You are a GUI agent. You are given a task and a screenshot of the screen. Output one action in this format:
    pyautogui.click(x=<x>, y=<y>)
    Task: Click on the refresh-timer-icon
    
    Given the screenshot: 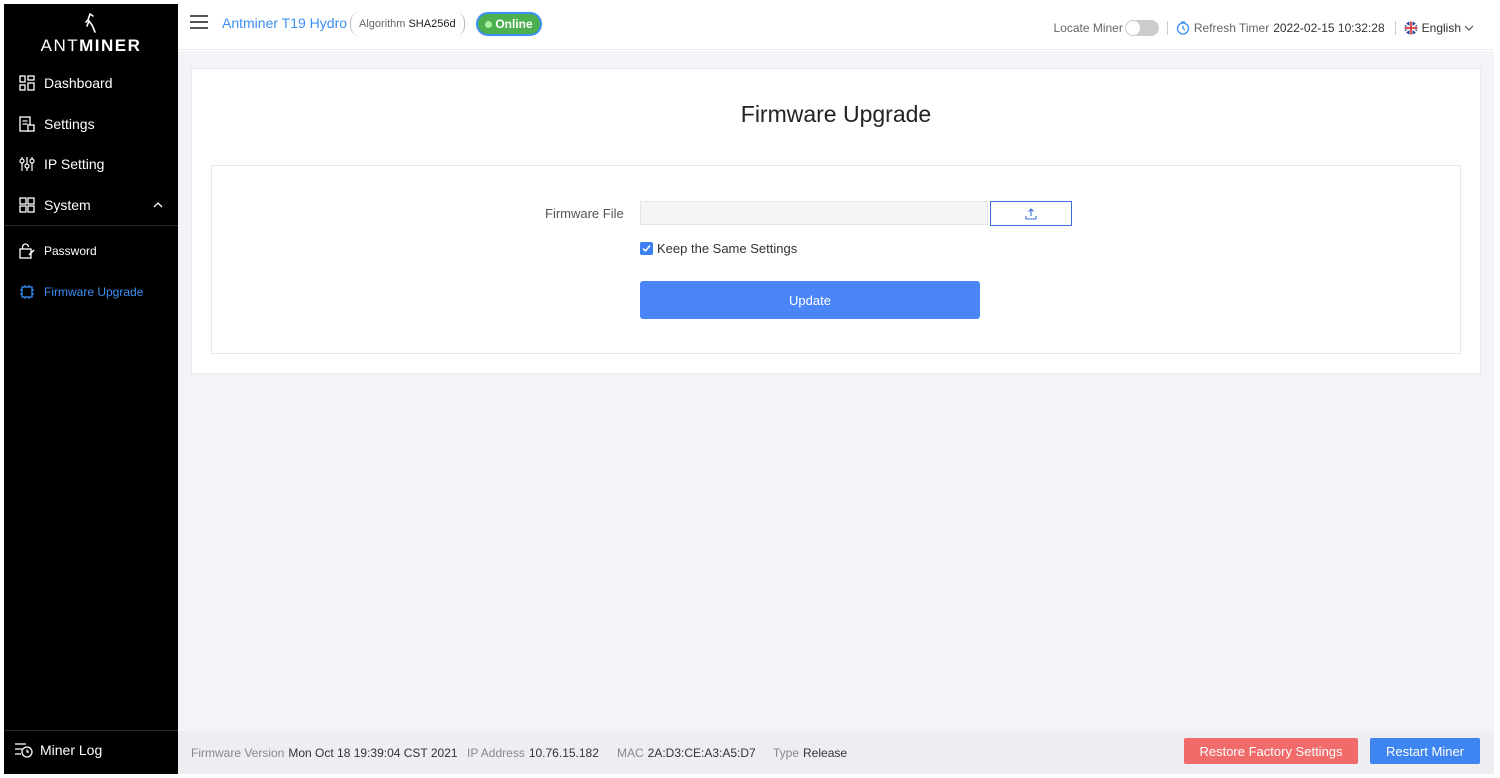 What is the action you would take?
    pyautogui.click(x=1183, y=28)
    